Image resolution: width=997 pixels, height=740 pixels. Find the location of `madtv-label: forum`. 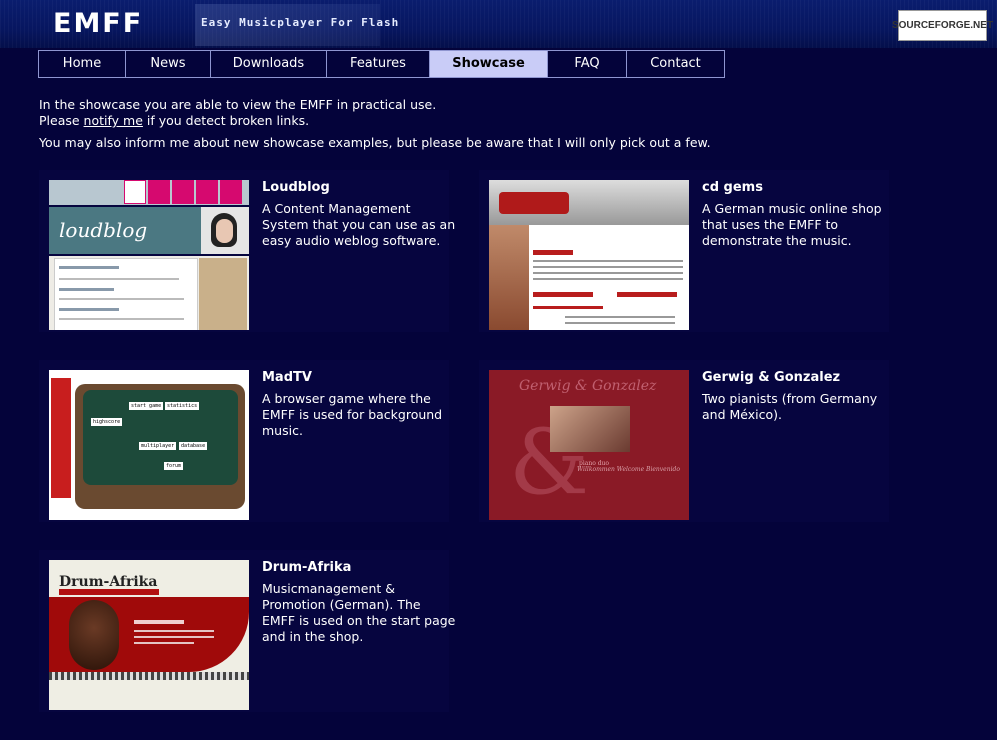

madtv-label: forum is located at coordinates (174, 466).